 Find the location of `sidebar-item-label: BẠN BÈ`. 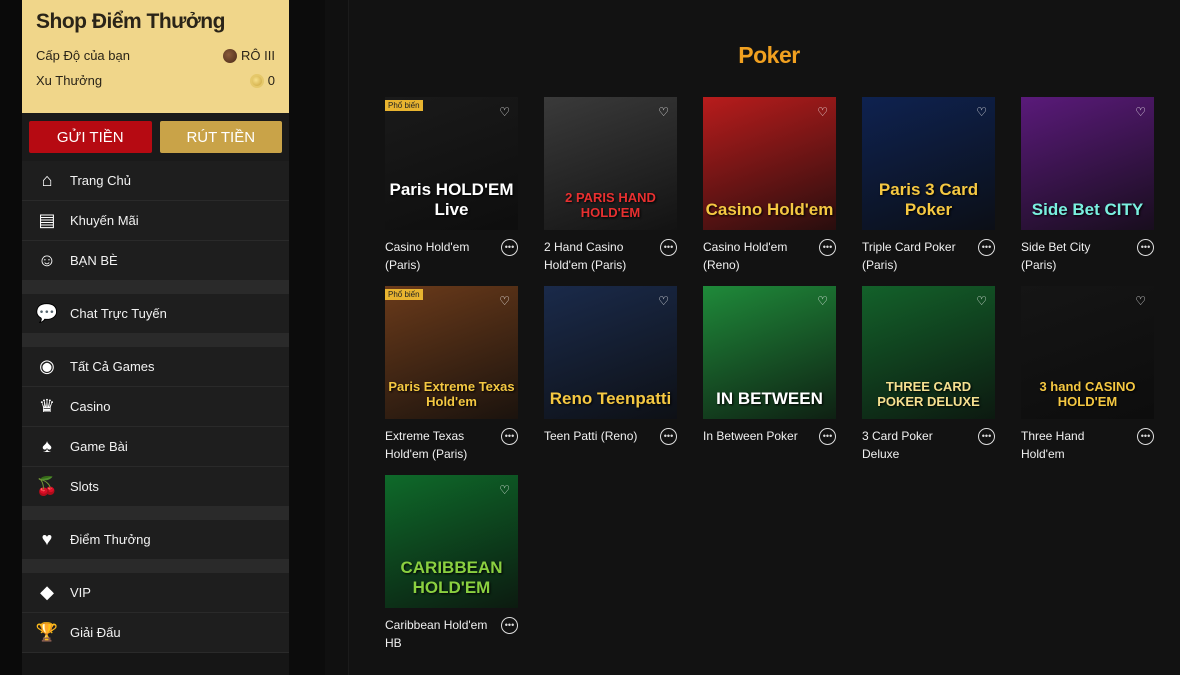

sidebar-item-label: BẠN BÈ is located at coordinates (94, 260).